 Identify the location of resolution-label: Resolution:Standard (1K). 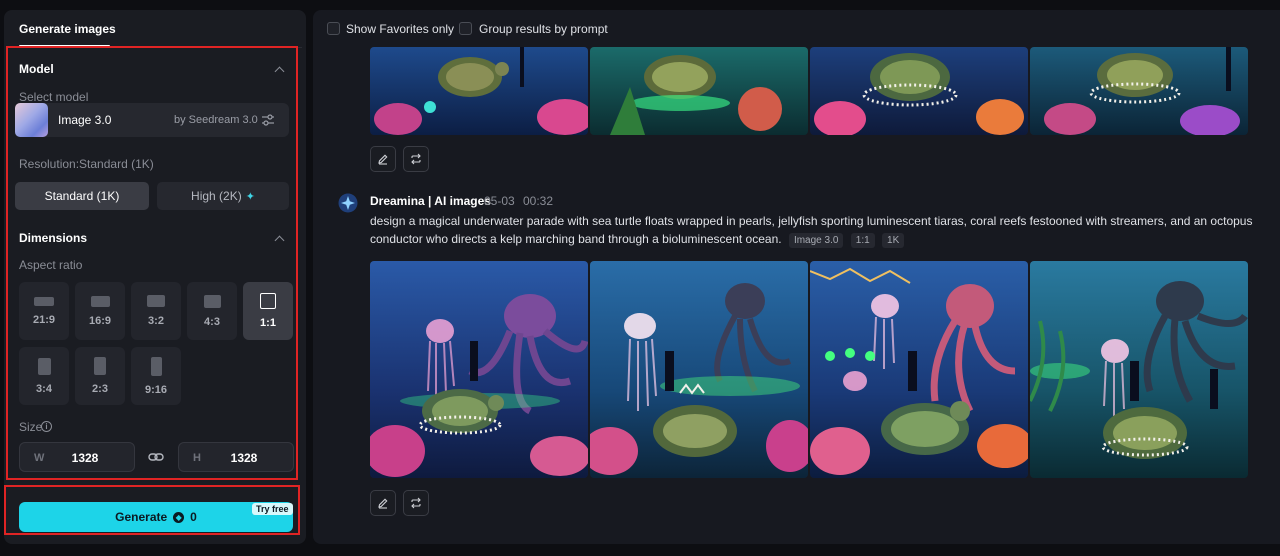
(86, 164).